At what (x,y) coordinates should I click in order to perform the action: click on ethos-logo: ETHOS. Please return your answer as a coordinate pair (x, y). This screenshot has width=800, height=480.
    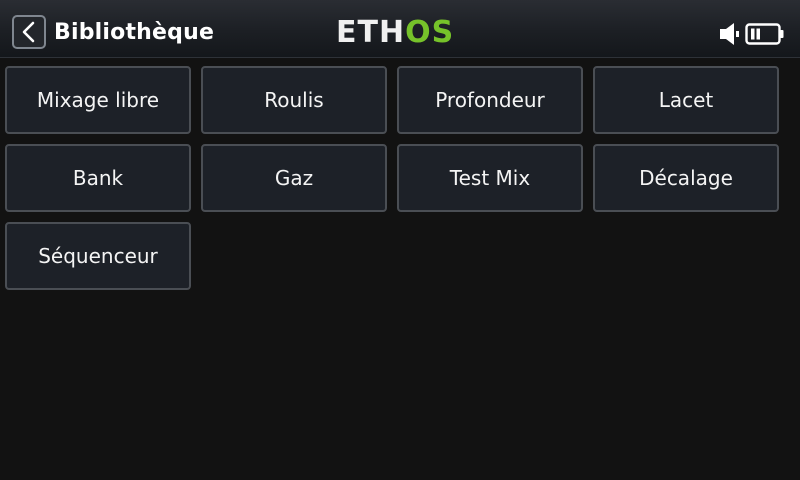
    Looking at the image, I should click on (395, 33).